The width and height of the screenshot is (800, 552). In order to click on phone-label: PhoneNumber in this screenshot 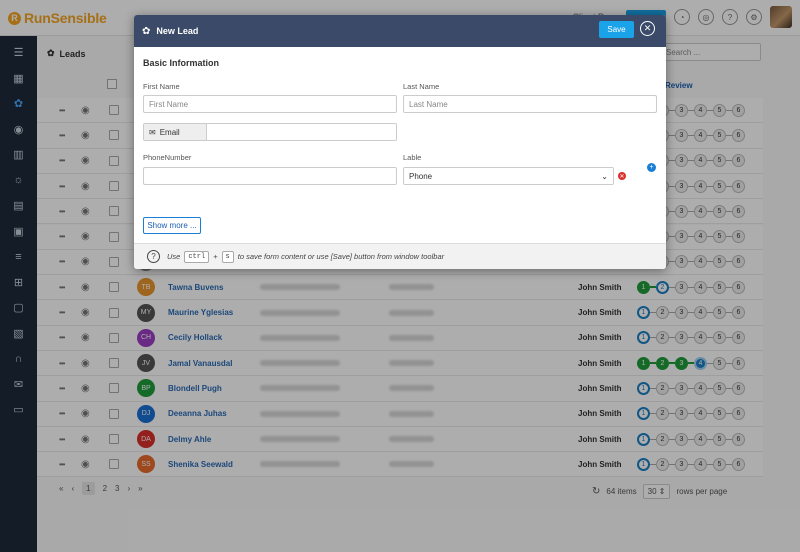, I will do `click(167, 157)`.